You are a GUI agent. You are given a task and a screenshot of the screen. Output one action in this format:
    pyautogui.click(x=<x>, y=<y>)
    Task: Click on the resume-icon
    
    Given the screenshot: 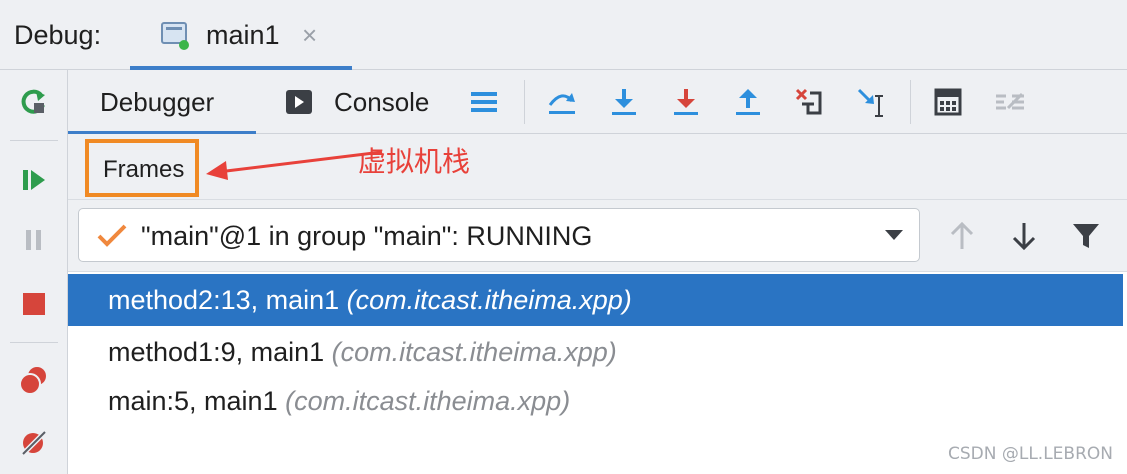 What is the action you would take?
    pyautogui.click(x=34, y=180)
    